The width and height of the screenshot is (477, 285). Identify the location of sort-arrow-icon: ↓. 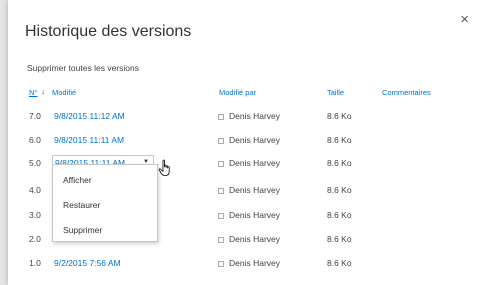
(43, 91).